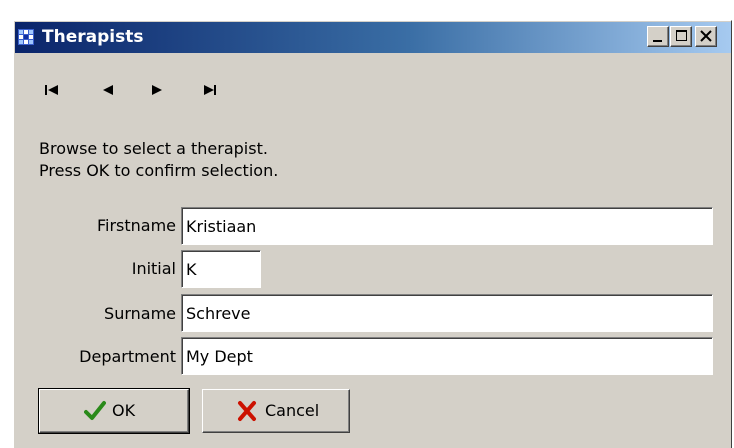 The height and width of the screenshot is (448, 734). I want to click on window-title: Therapists, so click(93, 37).